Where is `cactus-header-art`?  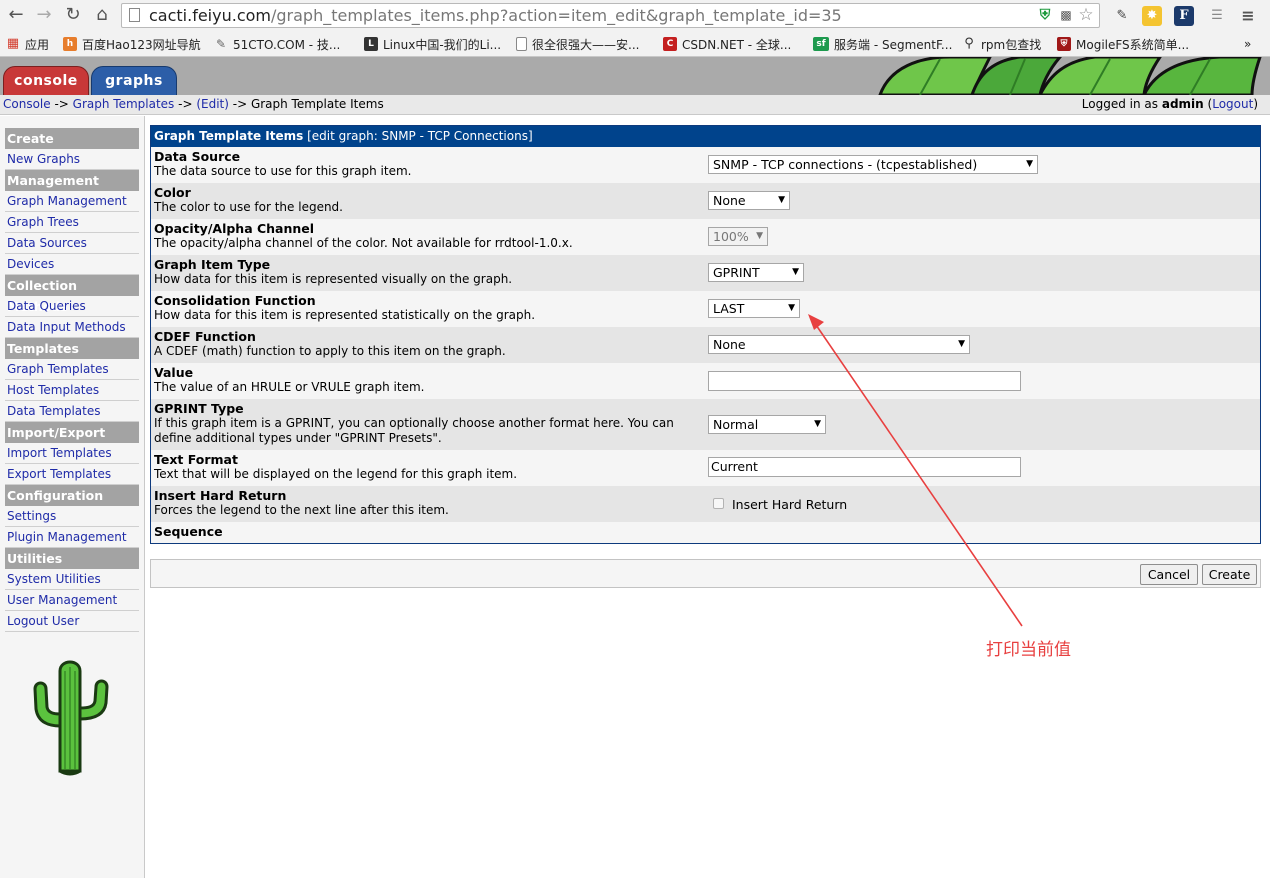
cactus-header-art is located at coordinates (1065, 76).